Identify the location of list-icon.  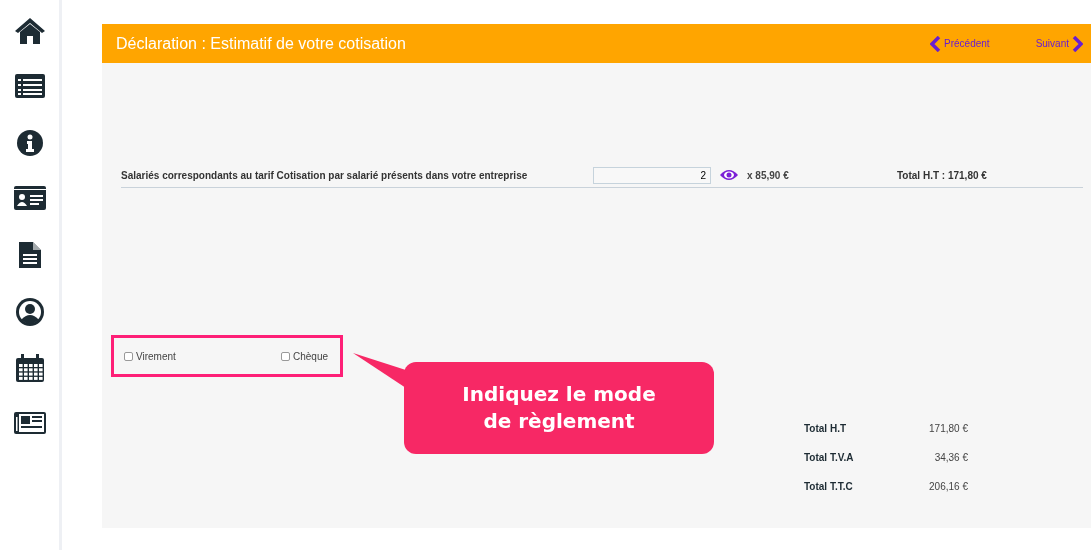
(29, 86).